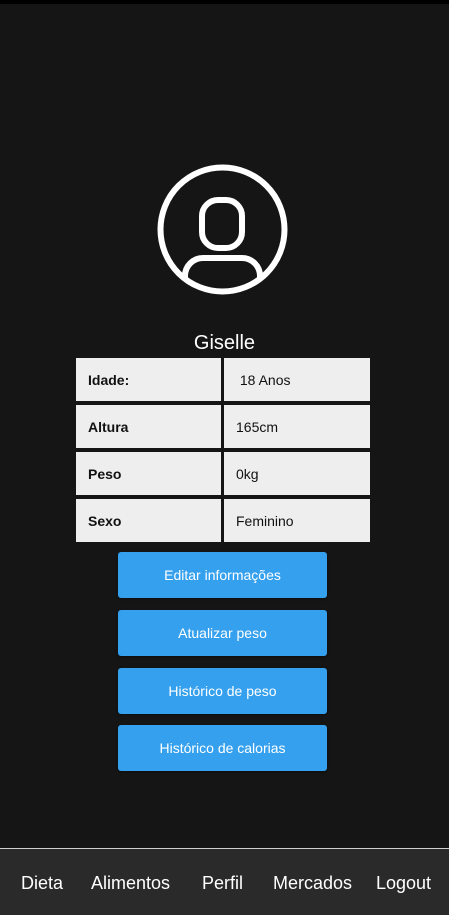  Describe the element at coordinates (222, 691) in the screenshot. I see `weight-history-button: Histórico de peso` at that location.